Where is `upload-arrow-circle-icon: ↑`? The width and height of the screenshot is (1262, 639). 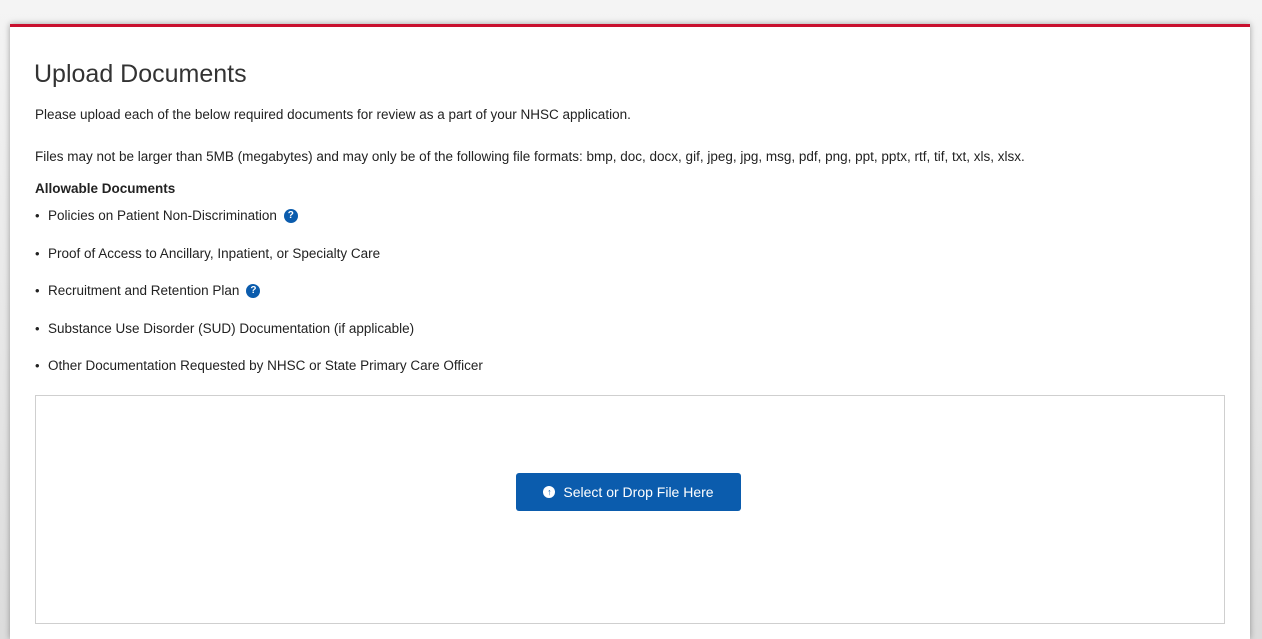 upload-arrow-circle-icon: ↑ is located at coordinates (549, 492).